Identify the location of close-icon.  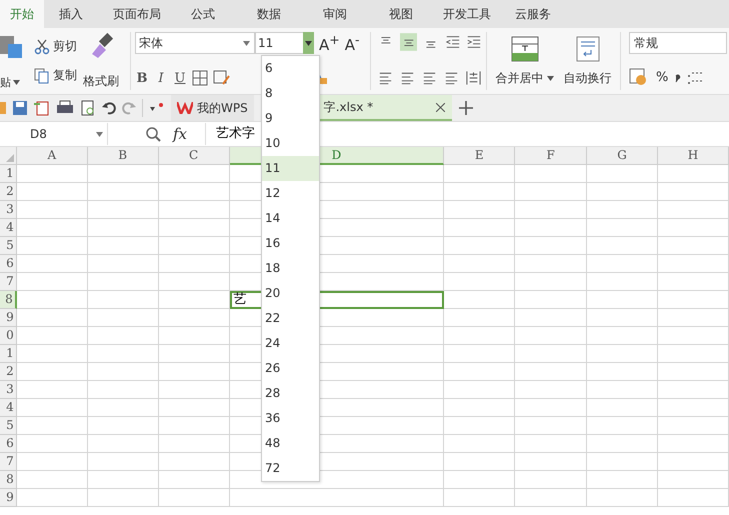
(440, 108).